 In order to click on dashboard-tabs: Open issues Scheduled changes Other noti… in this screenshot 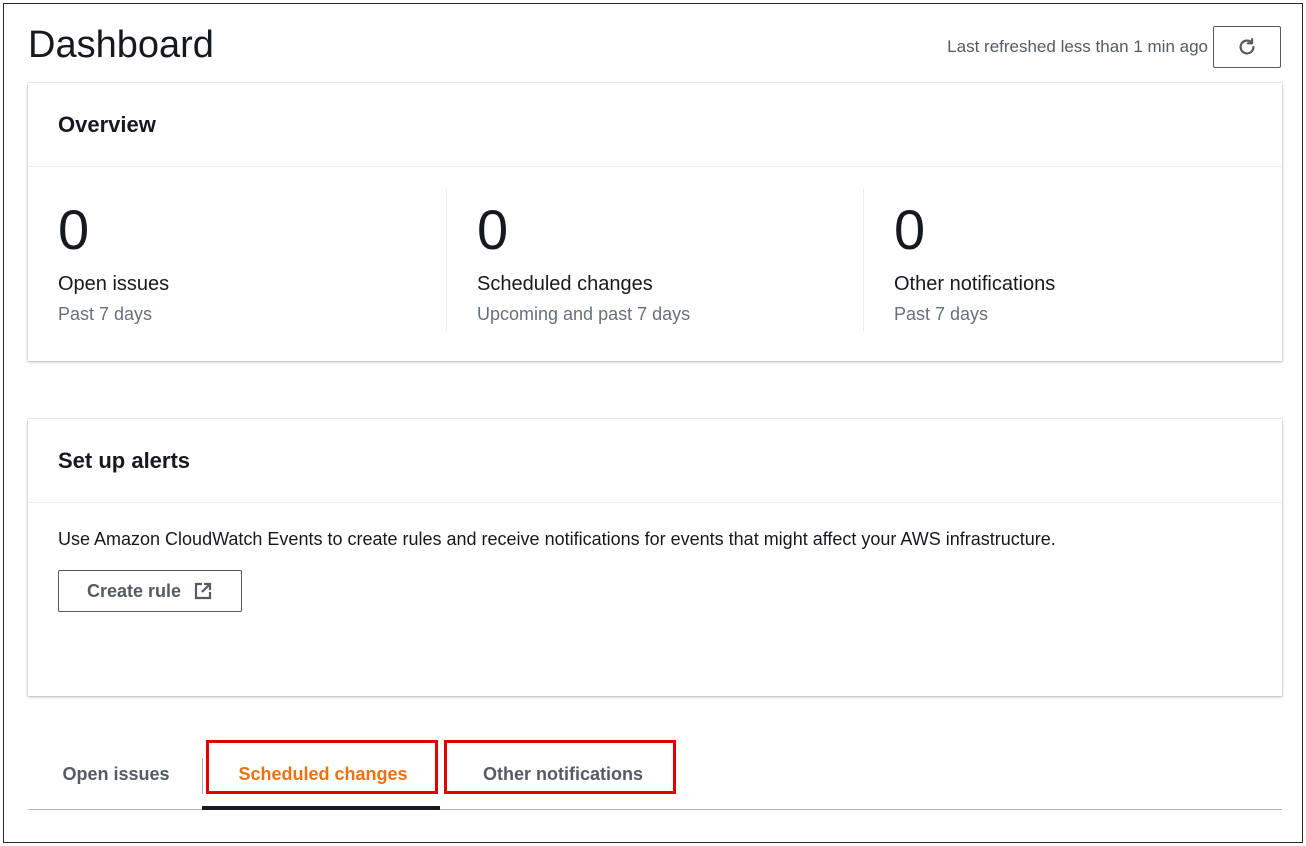, I will do `click(655, 774)`.